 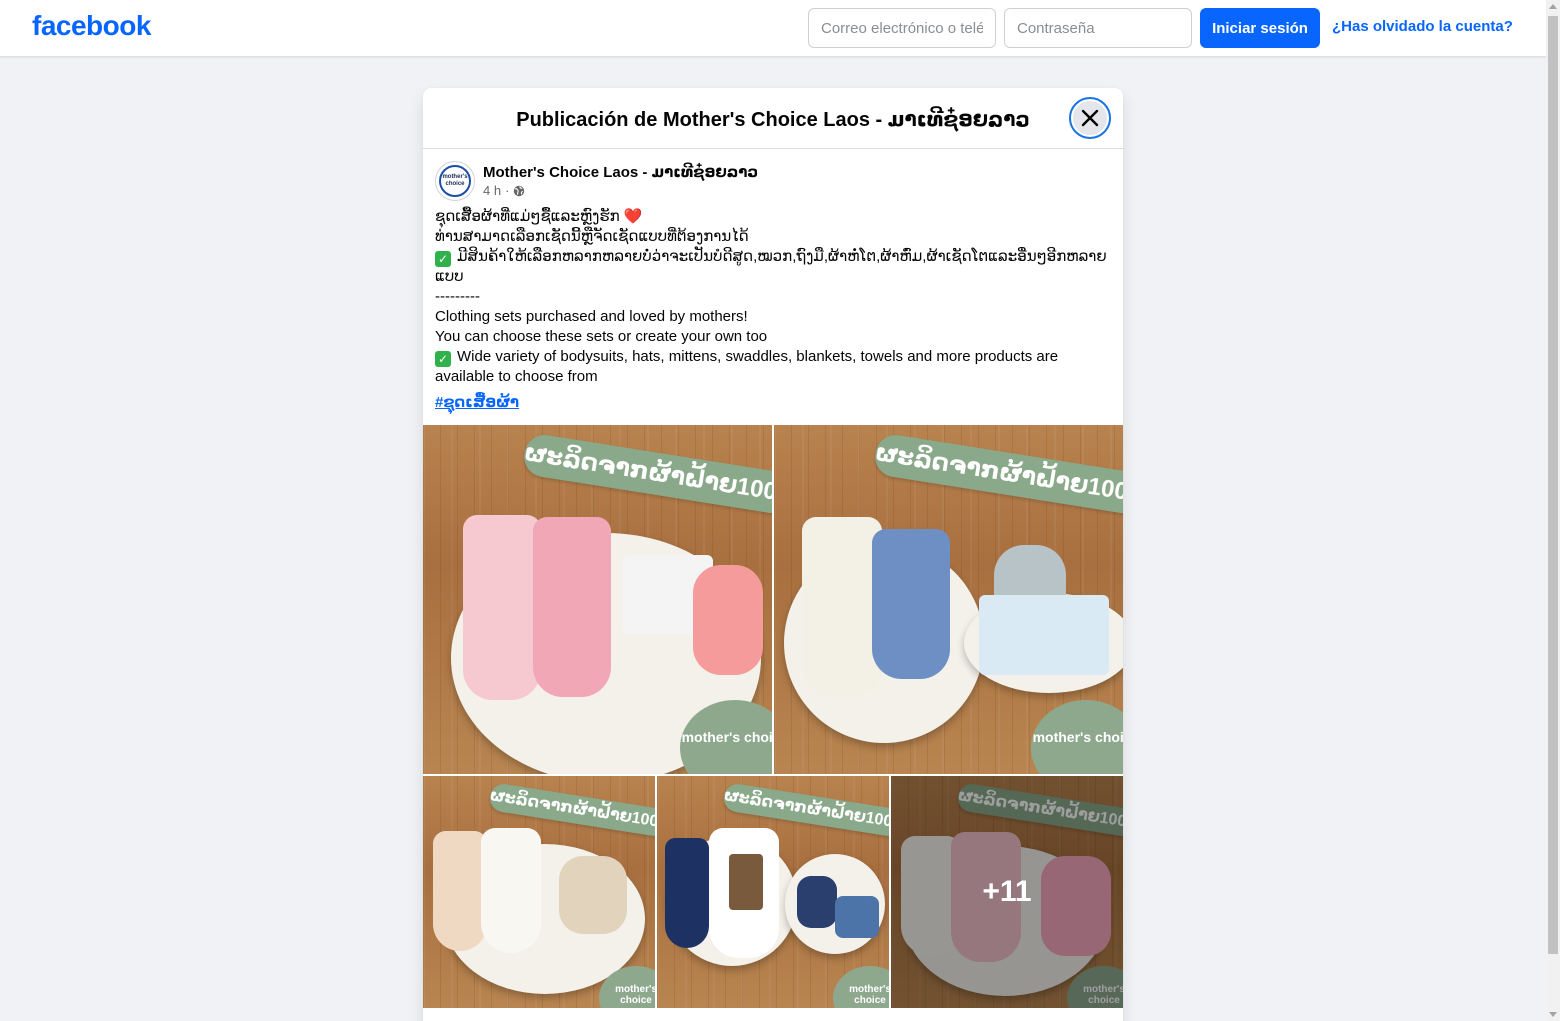 What do you see at coordinates (620, 172) in the screenshot?
I see `page-name: Mother's Choice Laos - ມາເທີຊ໋ອຍລາວ` at bounding box center [620, 172].